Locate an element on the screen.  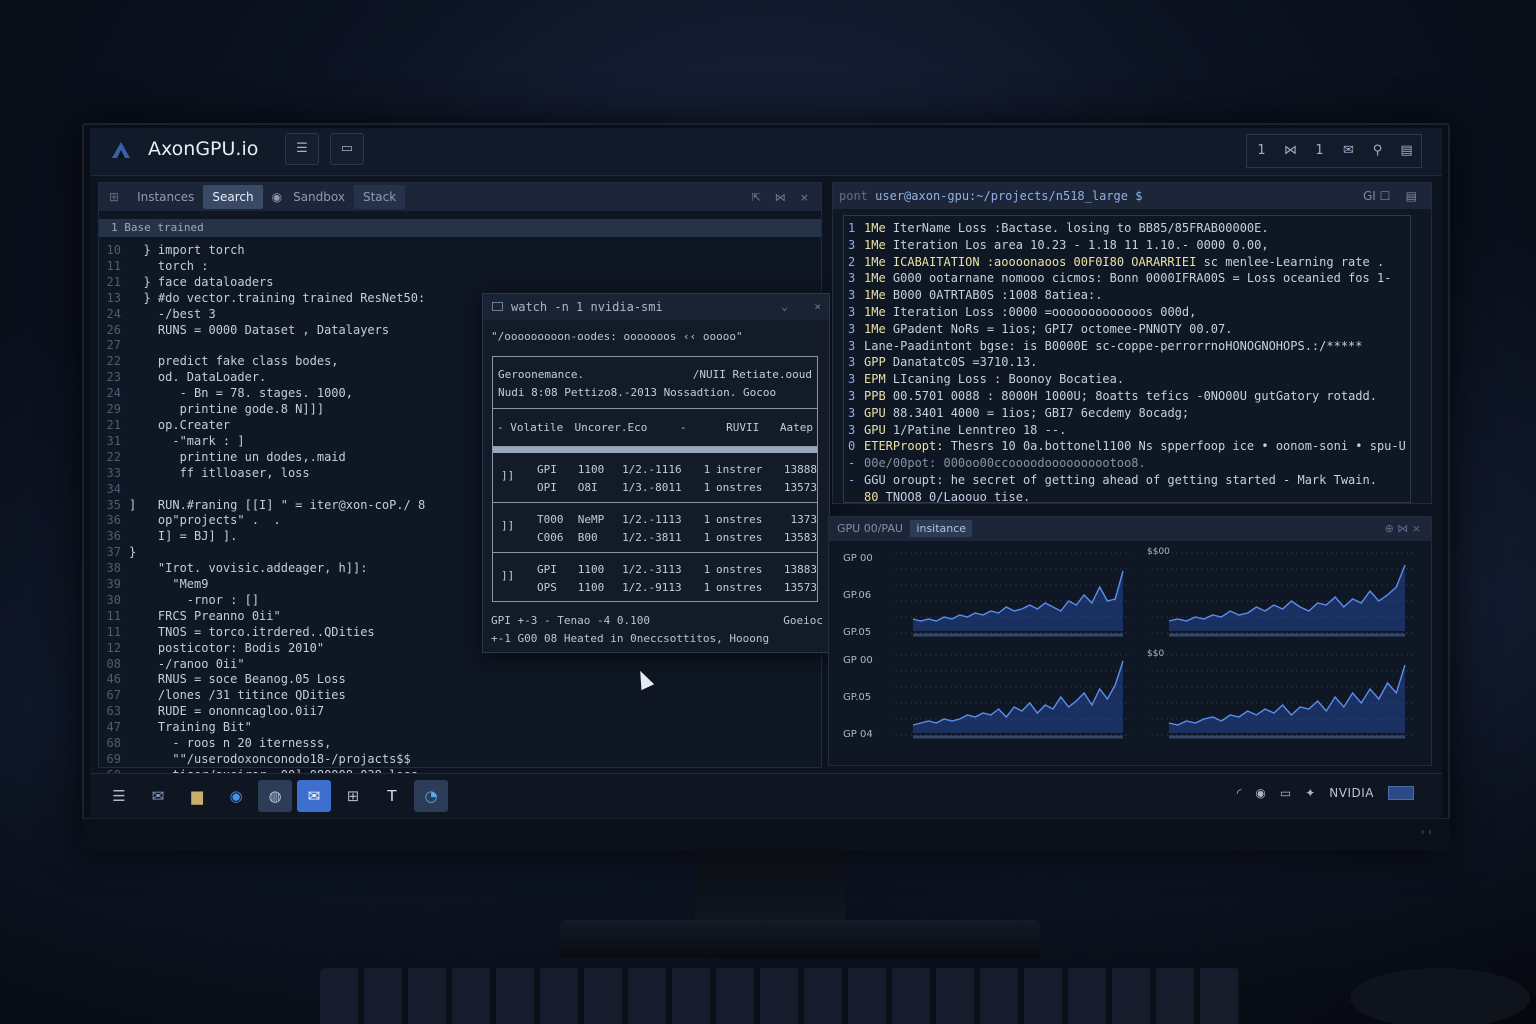
browser-icon: ◉ is located at coordinates (236, 796).